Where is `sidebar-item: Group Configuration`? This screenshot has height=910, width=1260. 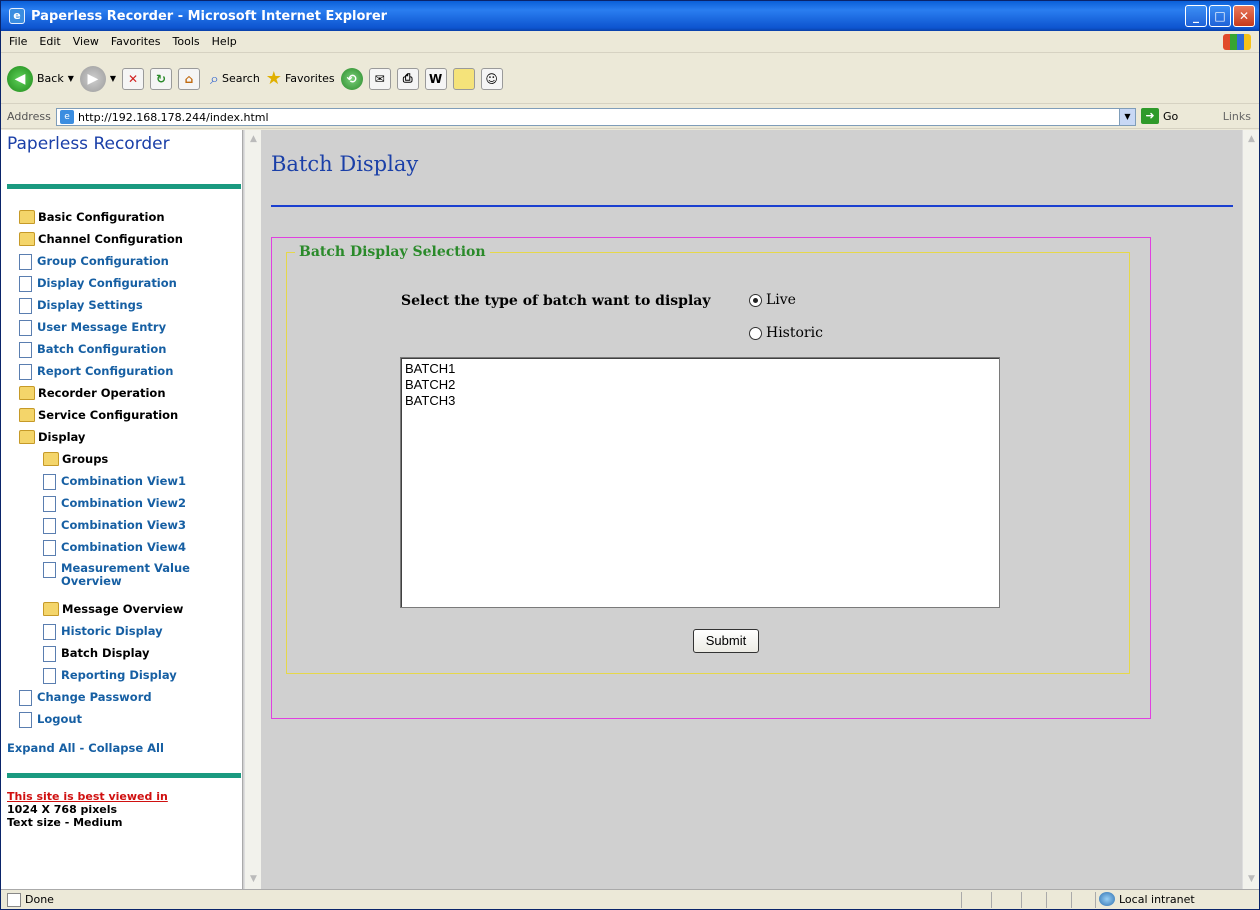
sidebar-item: Group Configuration is located at coordinates (94, 262).